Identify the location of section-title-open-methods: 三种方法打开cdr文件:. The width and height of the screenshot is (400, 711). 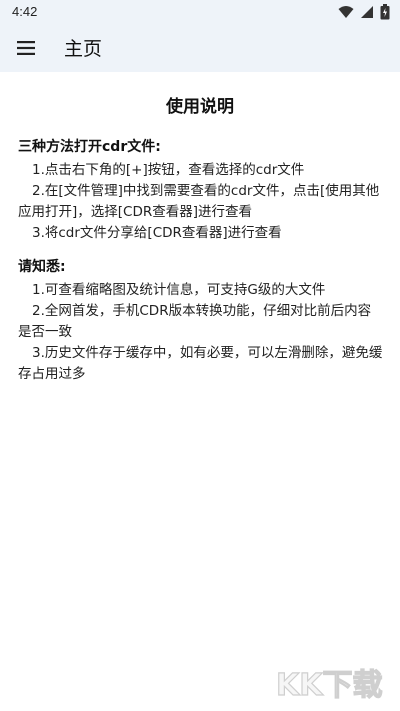
(89, 147).